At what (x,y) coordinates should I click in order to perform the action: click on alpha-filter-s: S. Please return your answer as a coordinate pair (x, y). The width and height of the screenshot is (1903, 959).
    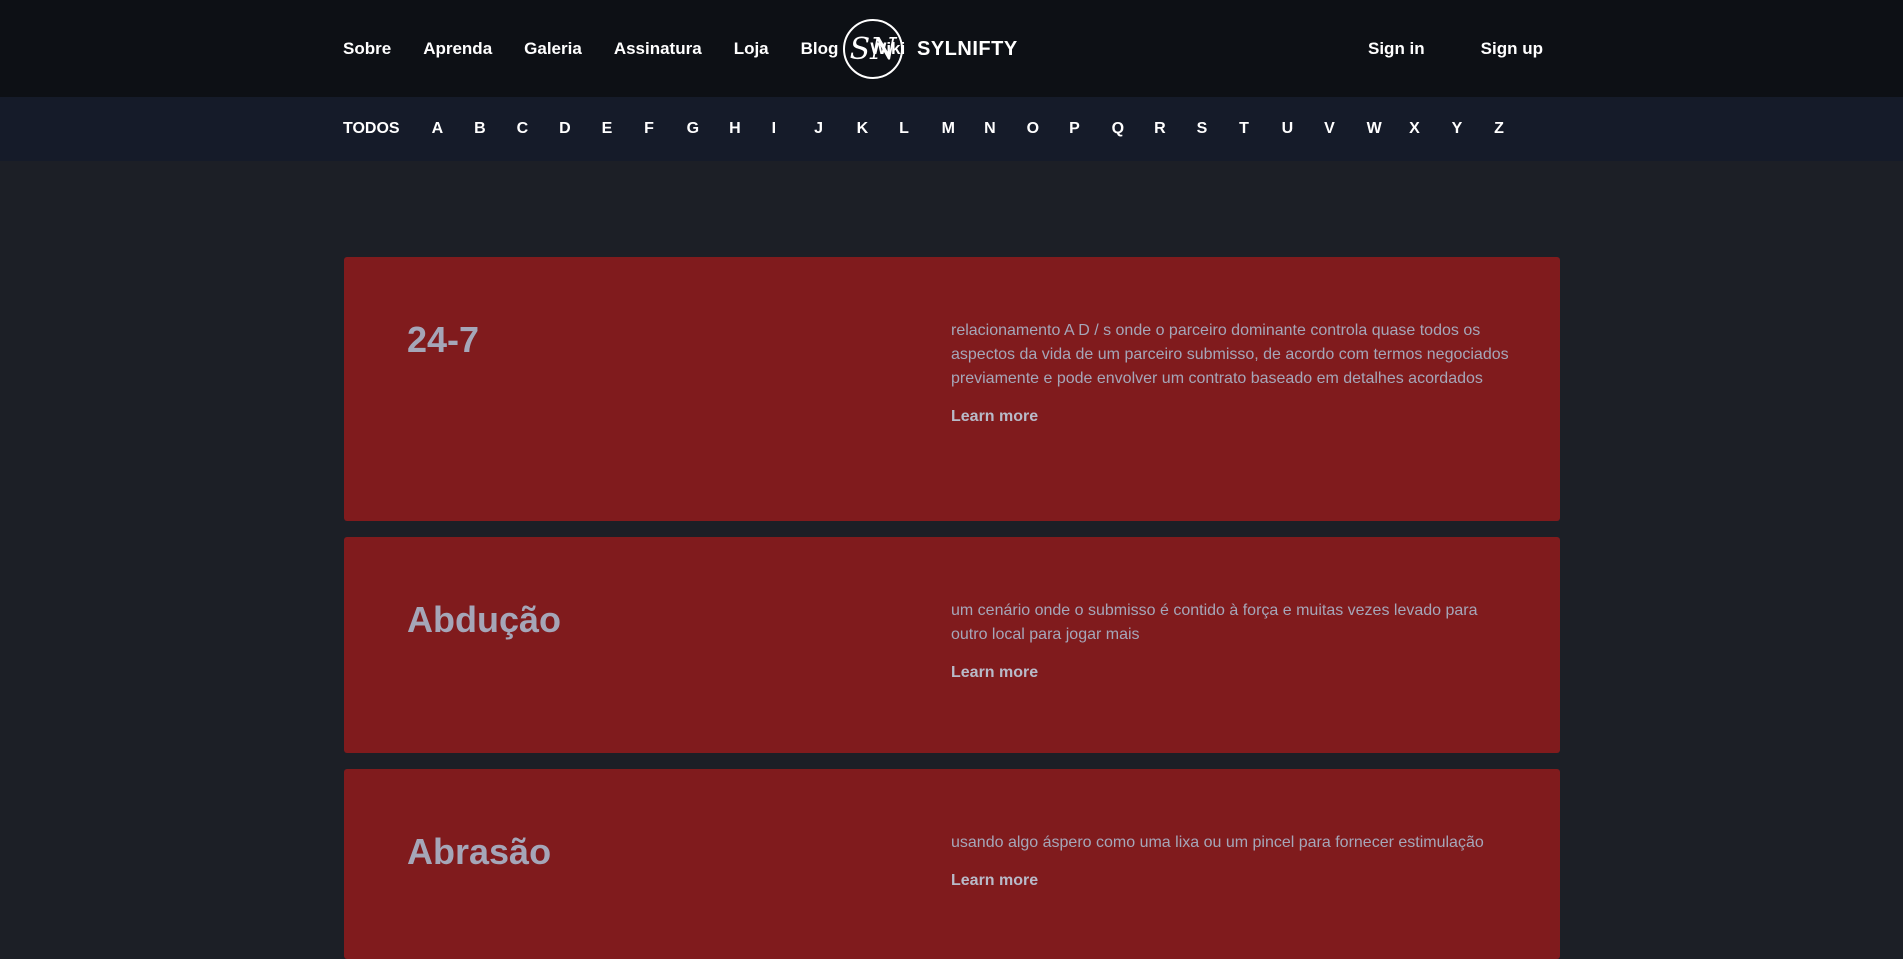
    Looking at the image, I should click on (1218, 129).